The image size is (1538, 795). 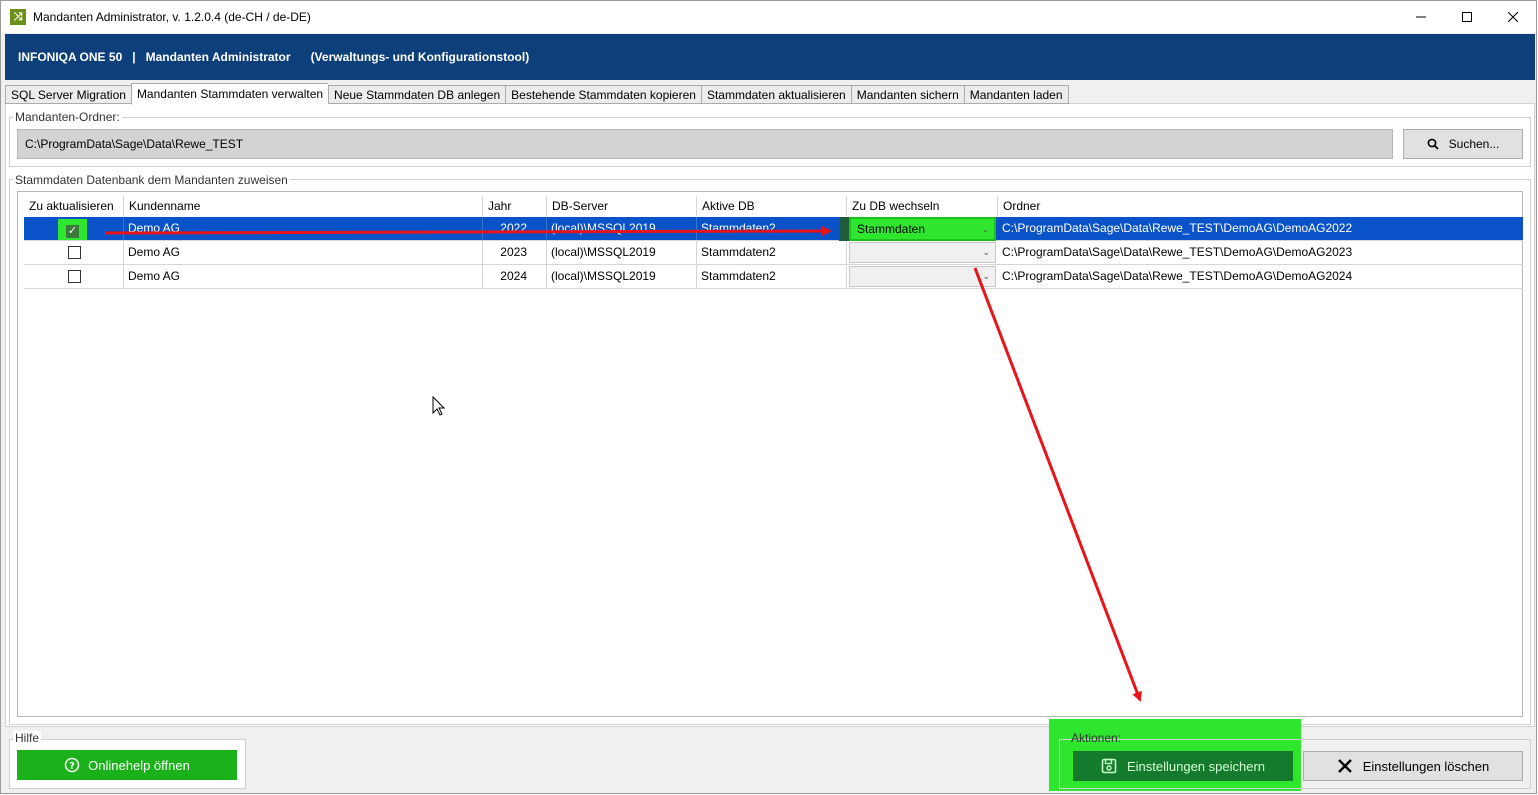 I want to click on product-name: INFONIQA ONE 50, so click(x=70, y=57).